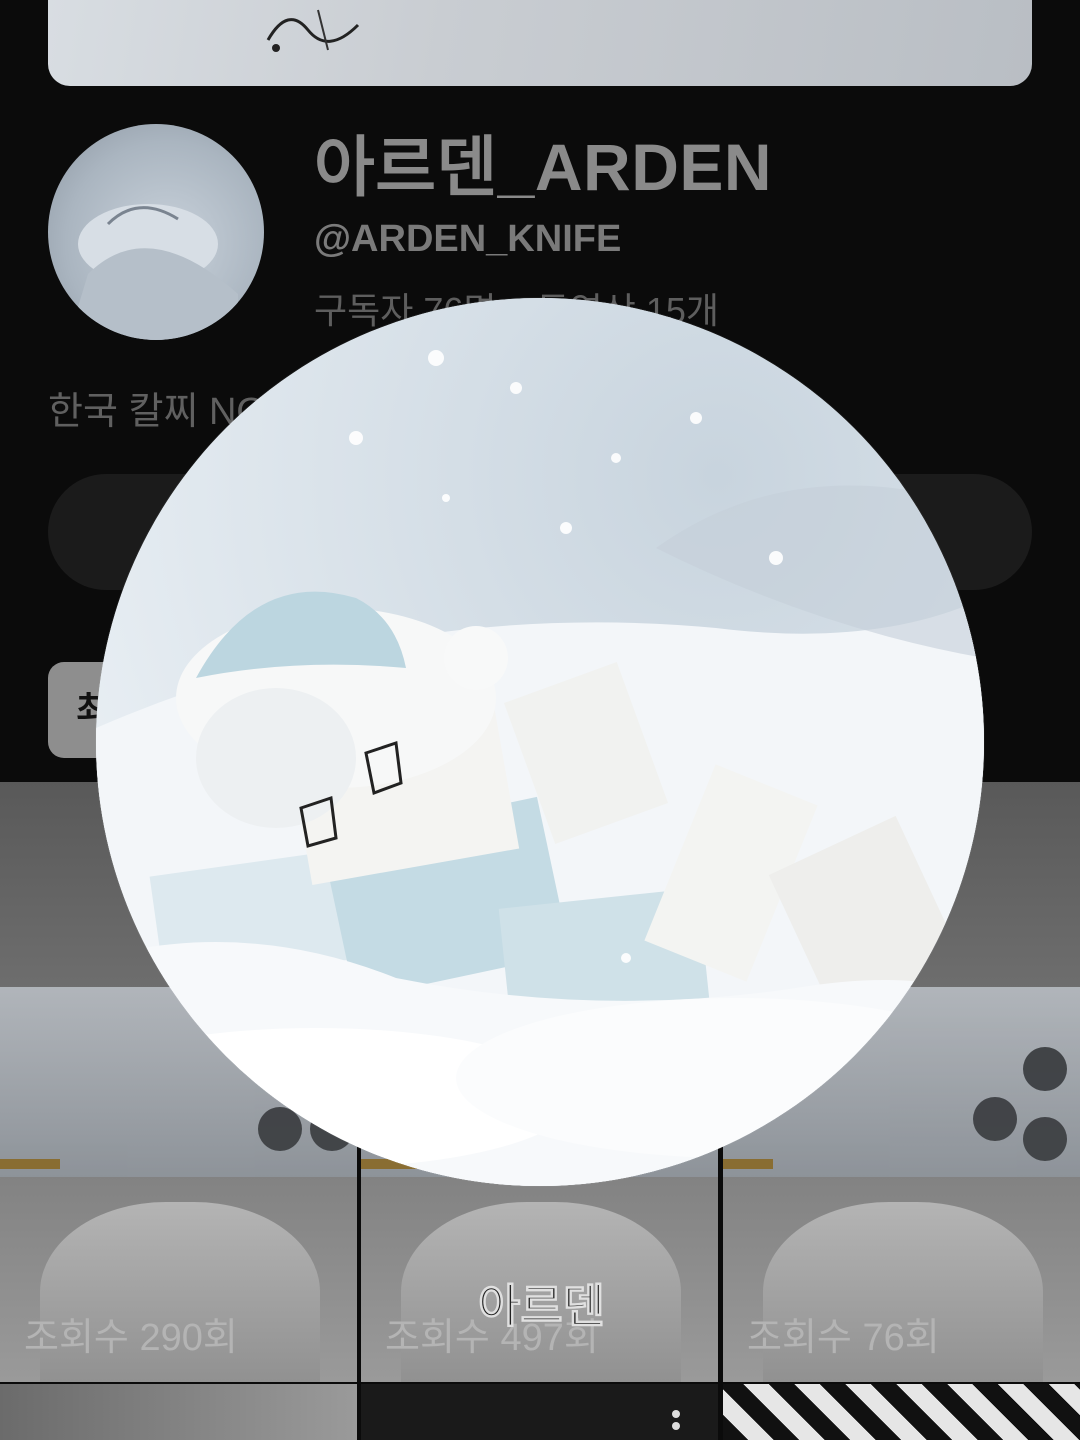  Describe the element at coordinates (843, 1338) in the screenshot. I see `video-views: 조회수 76회` at that location.